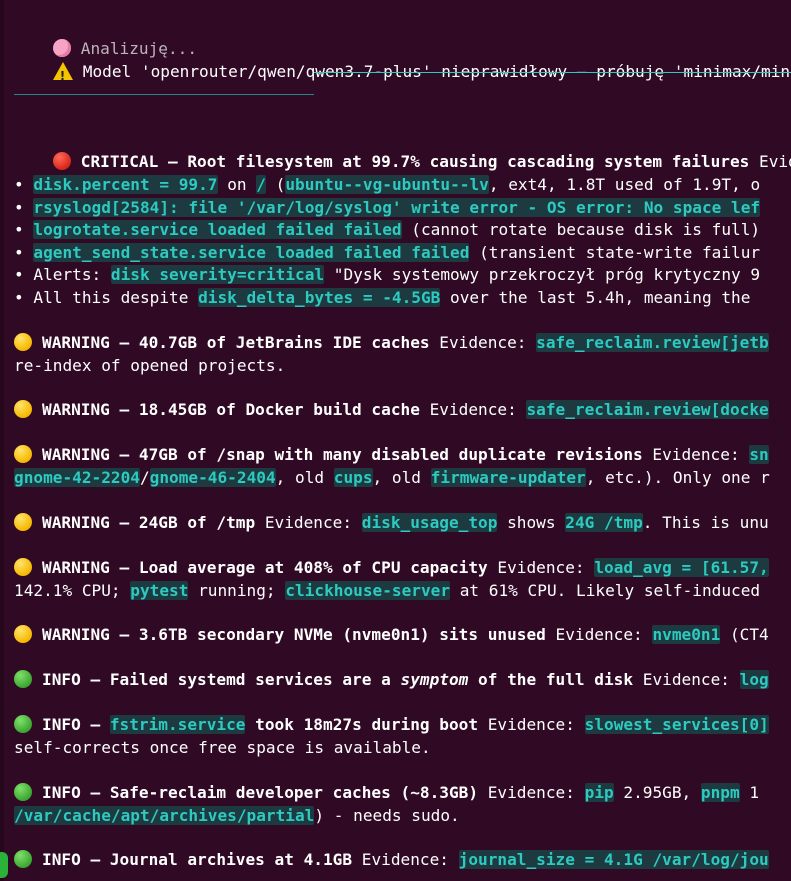 The height and width of the screenshot is (881, 791). Describe the element at coordinates (624, 184) in the screenshot. I see `text-segment: , ext4, 1.8T used of 1.9T, o` at that location.